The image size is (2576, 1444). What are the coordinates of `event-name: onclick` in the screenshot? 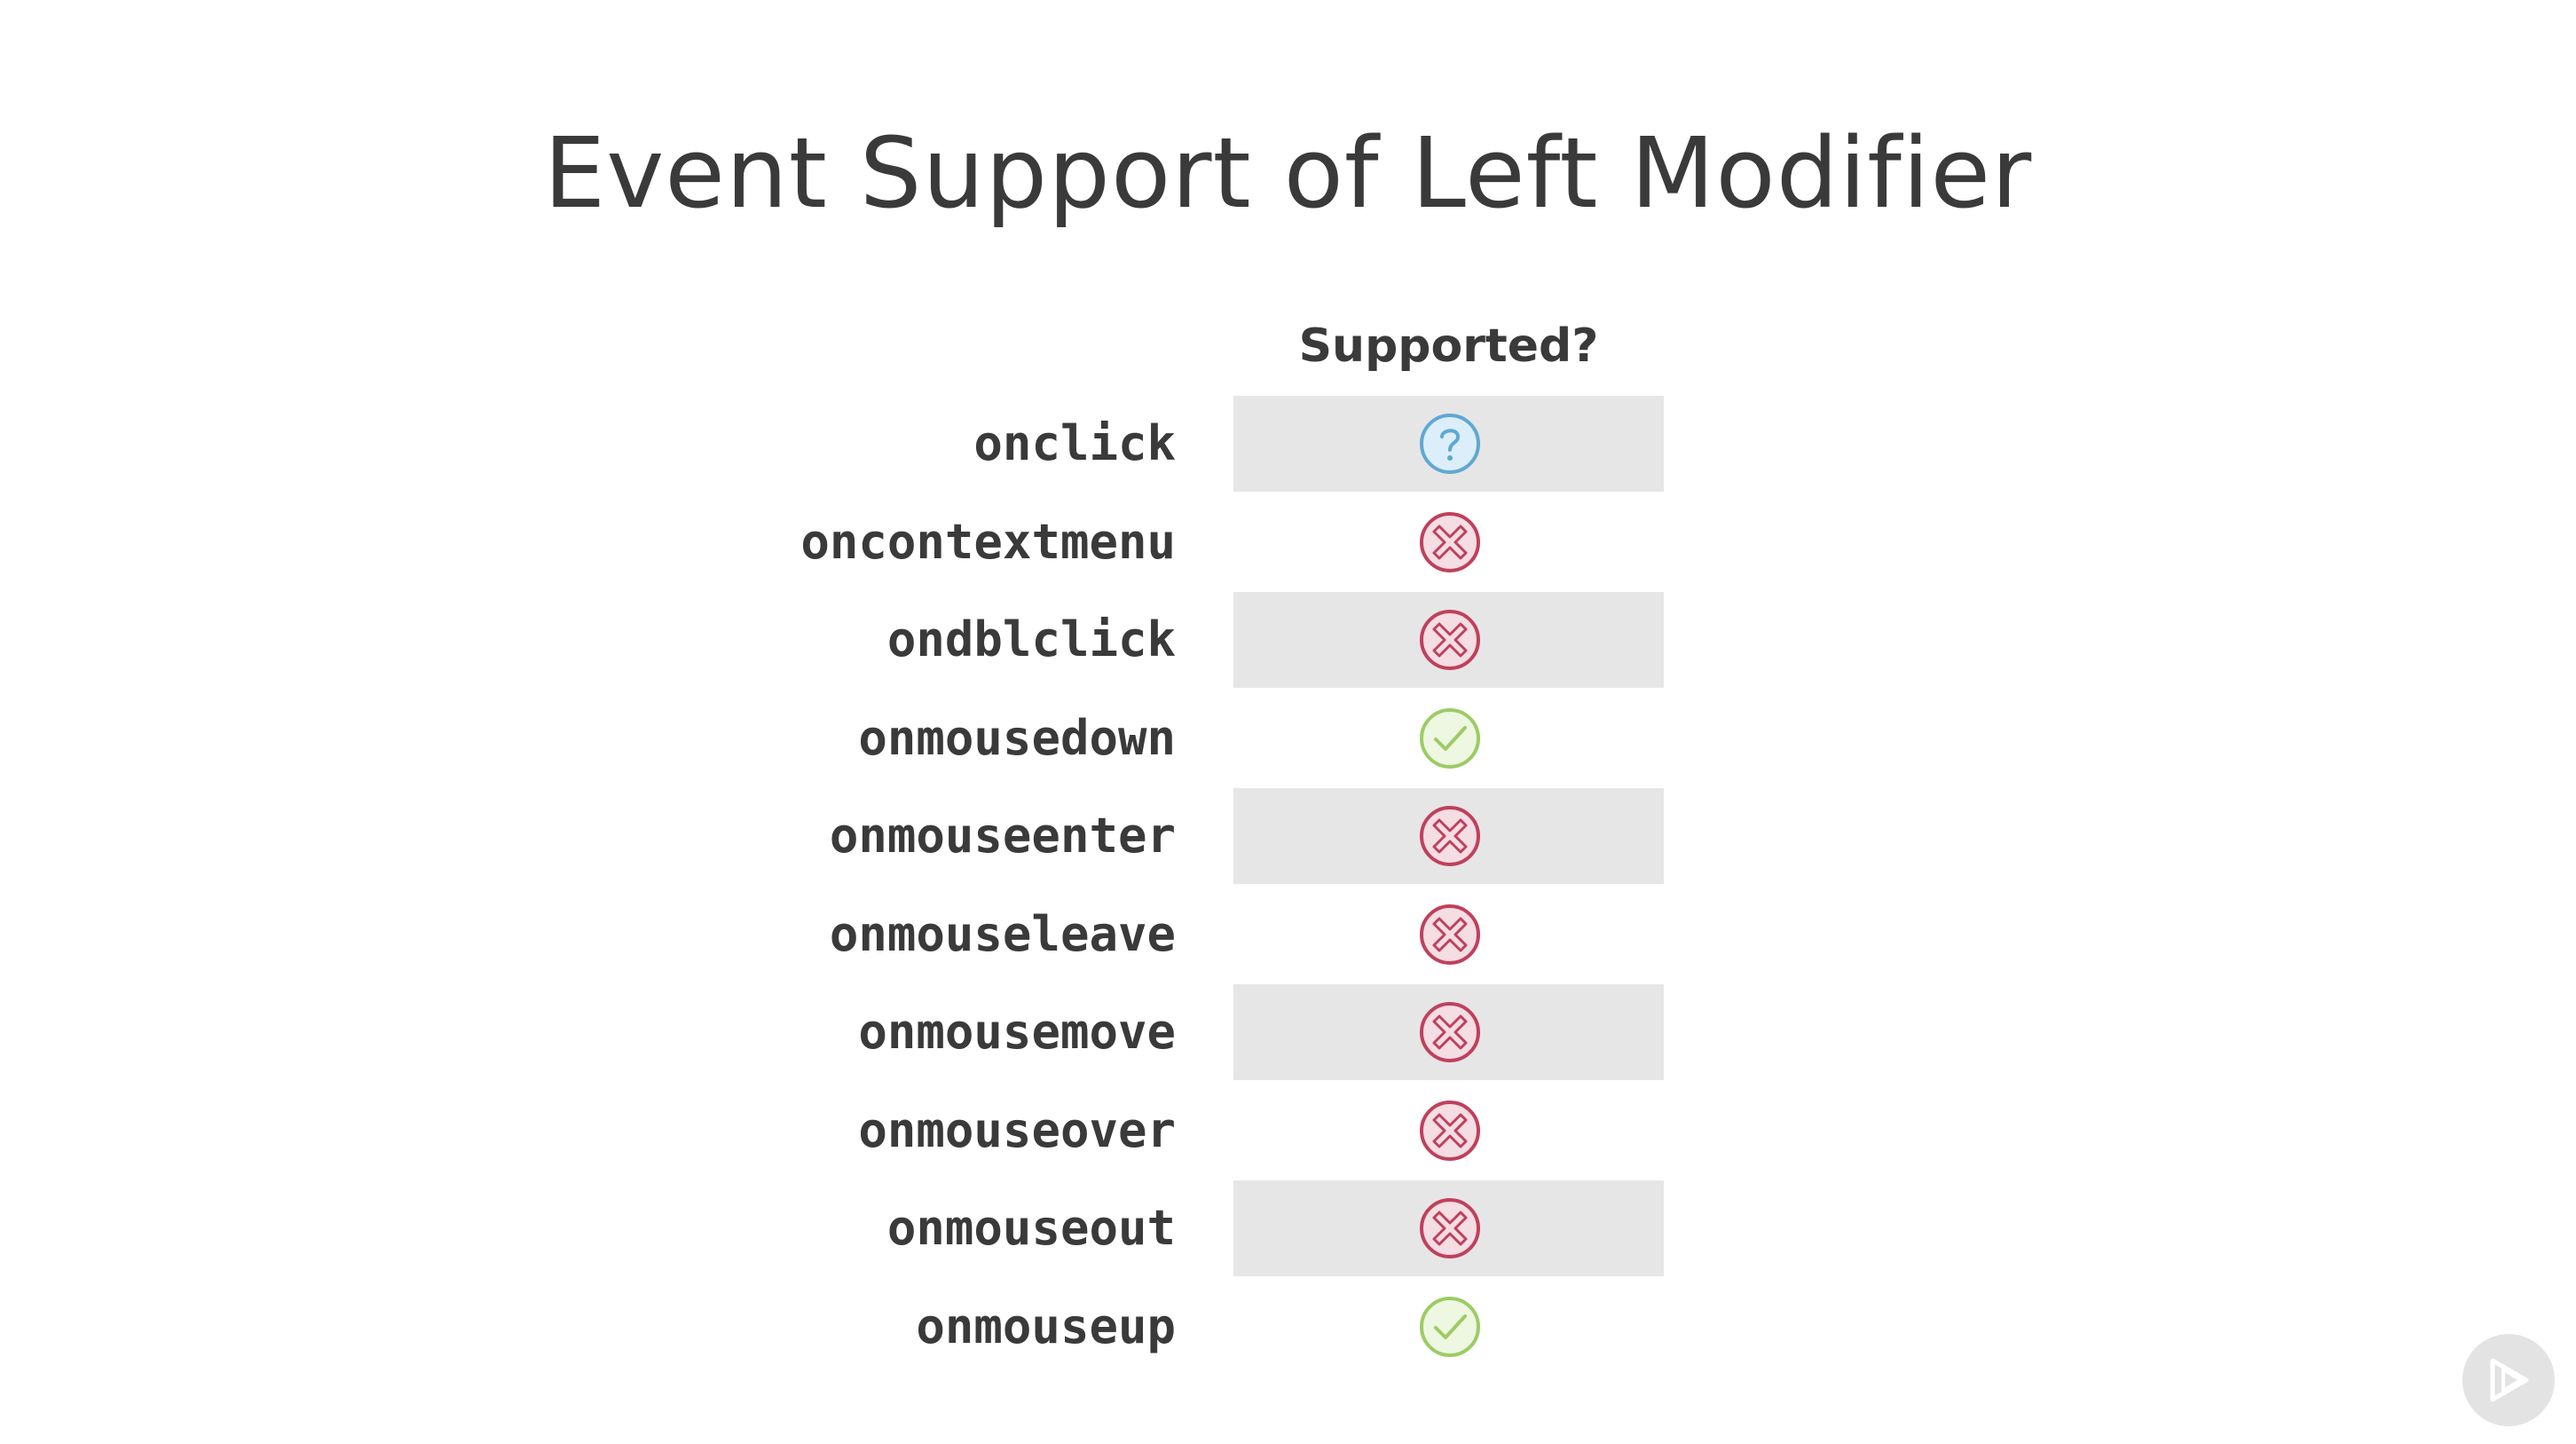 It's located at (1074, 443).